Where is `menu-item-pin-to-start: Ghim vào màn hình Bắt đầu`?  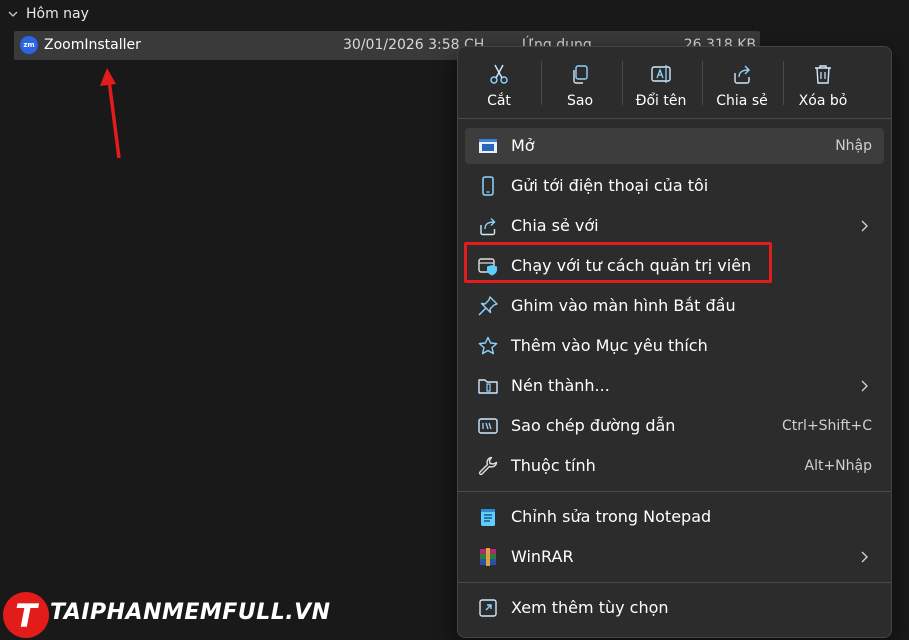
menu-item-pin-to-start: Ghim vào màn hình Bắt đầu is located at coordinates (674, 306).